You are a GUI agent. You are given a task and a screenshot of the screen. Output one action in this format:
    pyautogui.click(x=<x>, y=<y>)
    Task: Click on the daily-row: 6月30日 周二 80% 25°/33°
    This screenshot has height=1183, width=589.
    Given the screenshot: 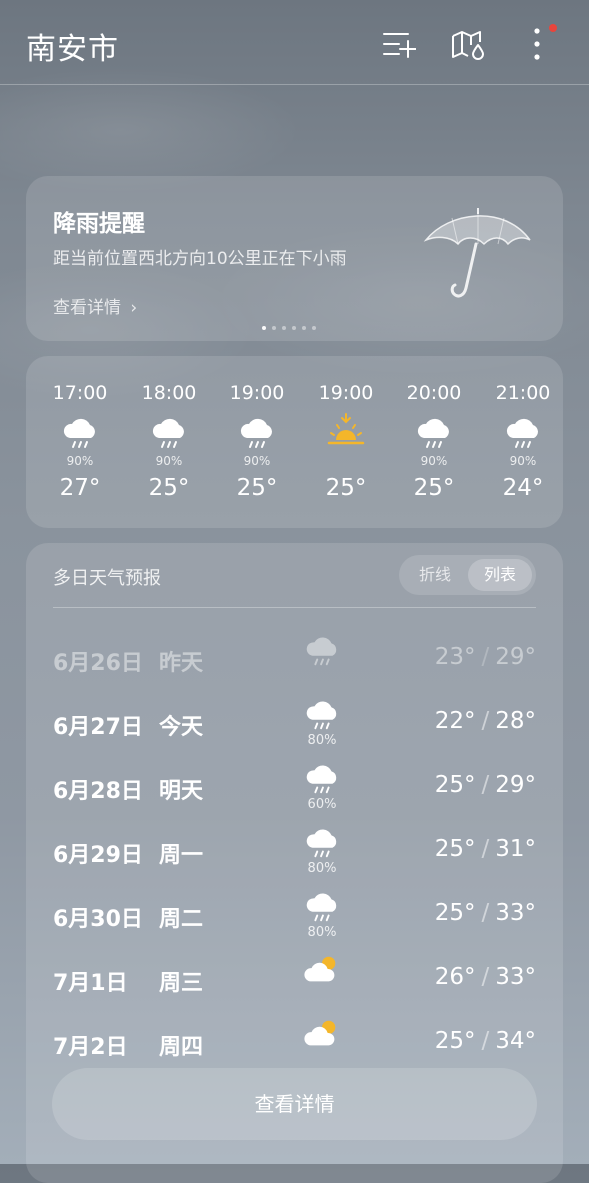 What is the action you would take?
    pyautogui.click(x=294, y=915)
    